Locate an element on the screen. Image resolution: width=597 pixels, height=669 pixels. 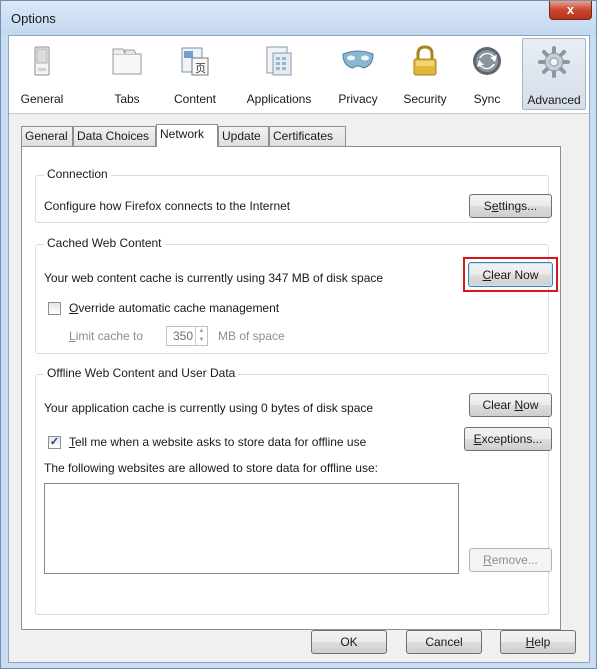
toolbar-security: Security is located at coordinates (425, 74).